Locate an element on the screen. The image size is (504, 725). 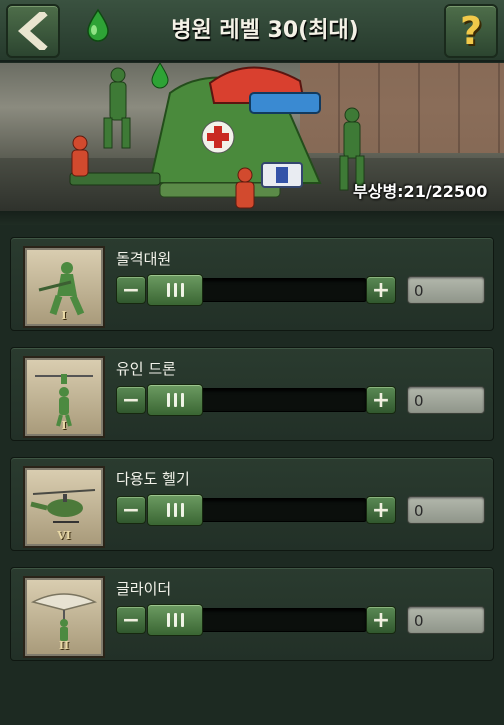
rank-badge: VI is located at coordinates (64, 535).